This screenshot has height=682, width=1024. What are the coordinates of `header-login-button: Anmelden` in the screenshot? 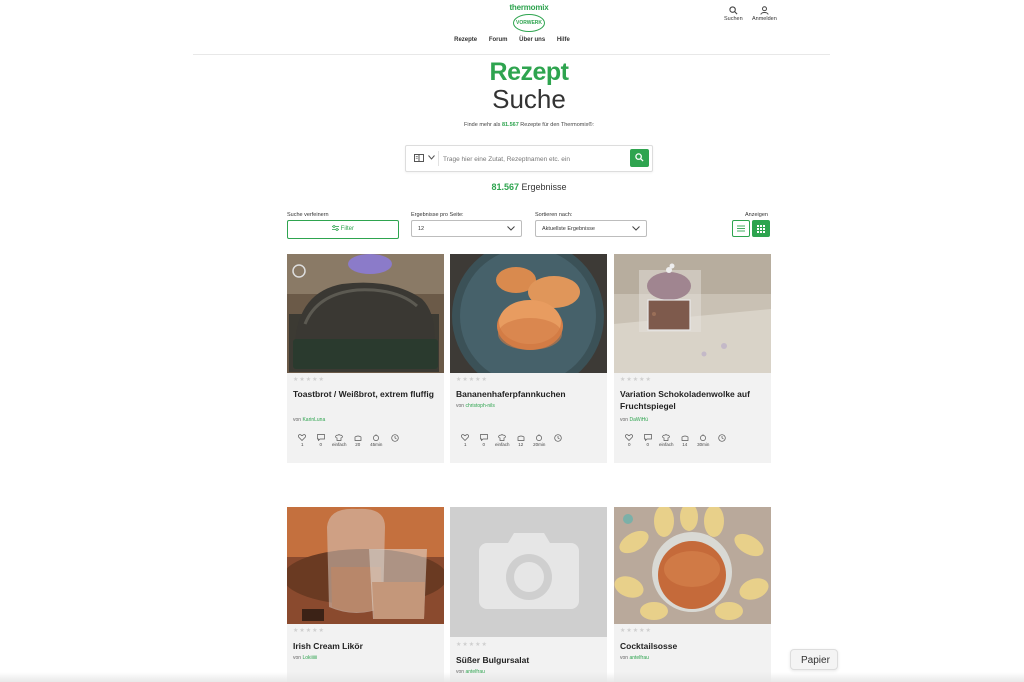 It's located at (764, 14).